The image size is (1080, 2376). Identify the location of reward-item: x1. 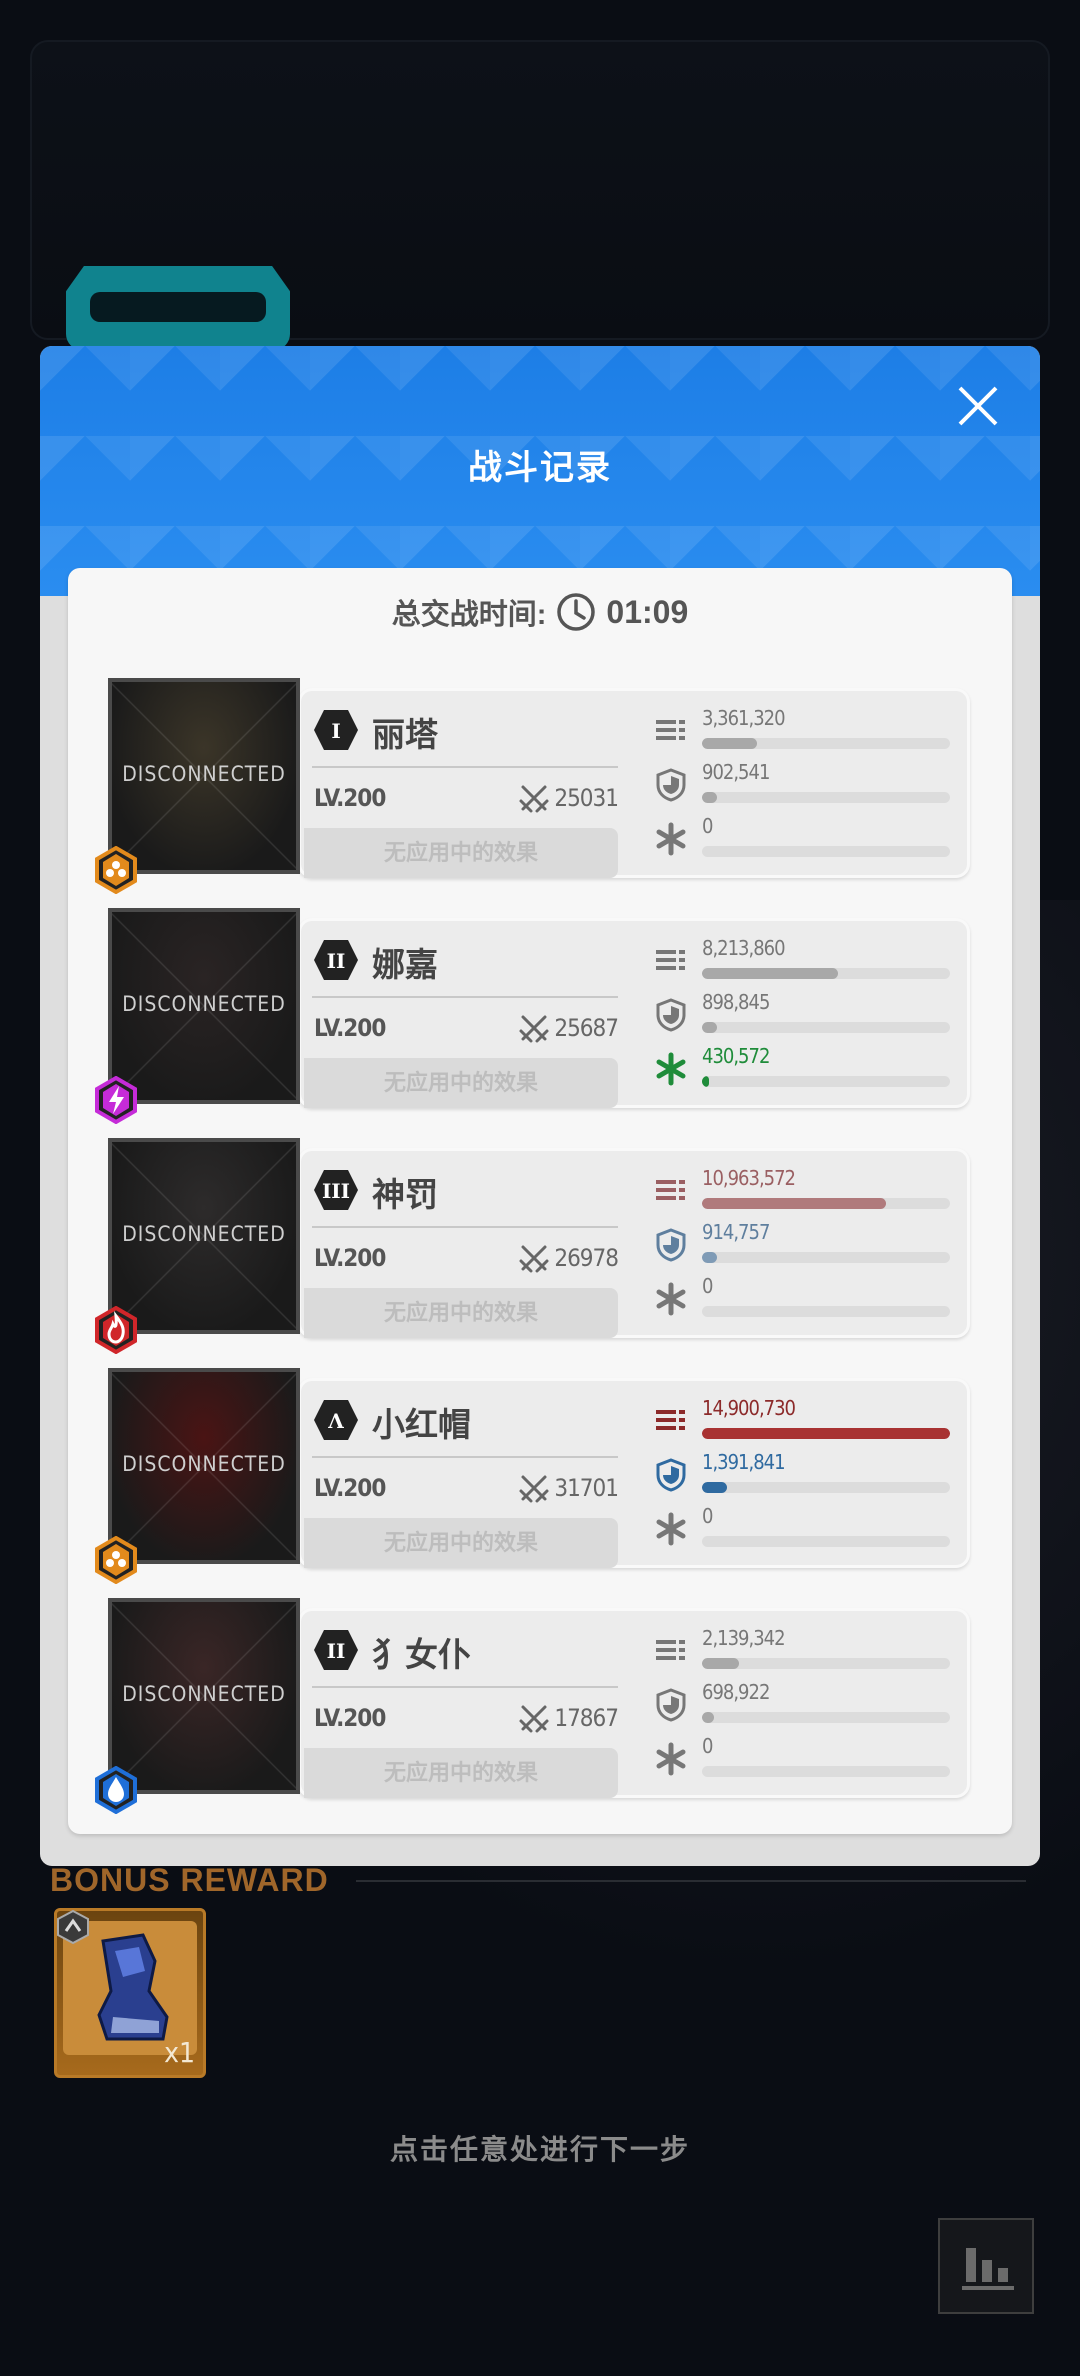
(130, 1993).